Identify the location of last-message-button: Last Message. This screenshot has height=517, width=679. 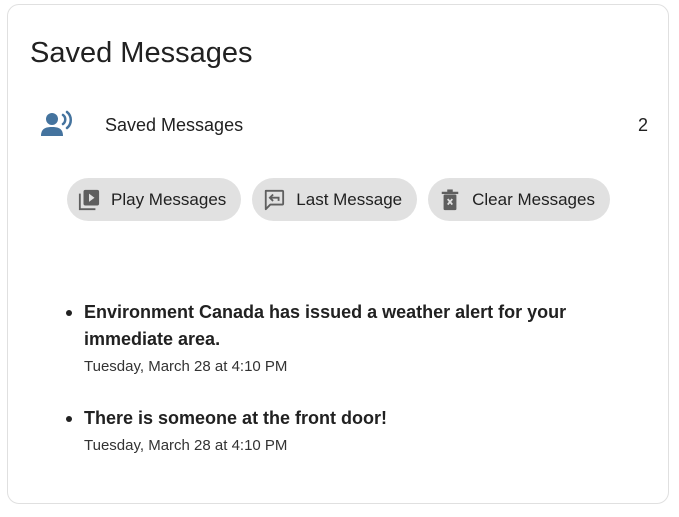
(335, 199).